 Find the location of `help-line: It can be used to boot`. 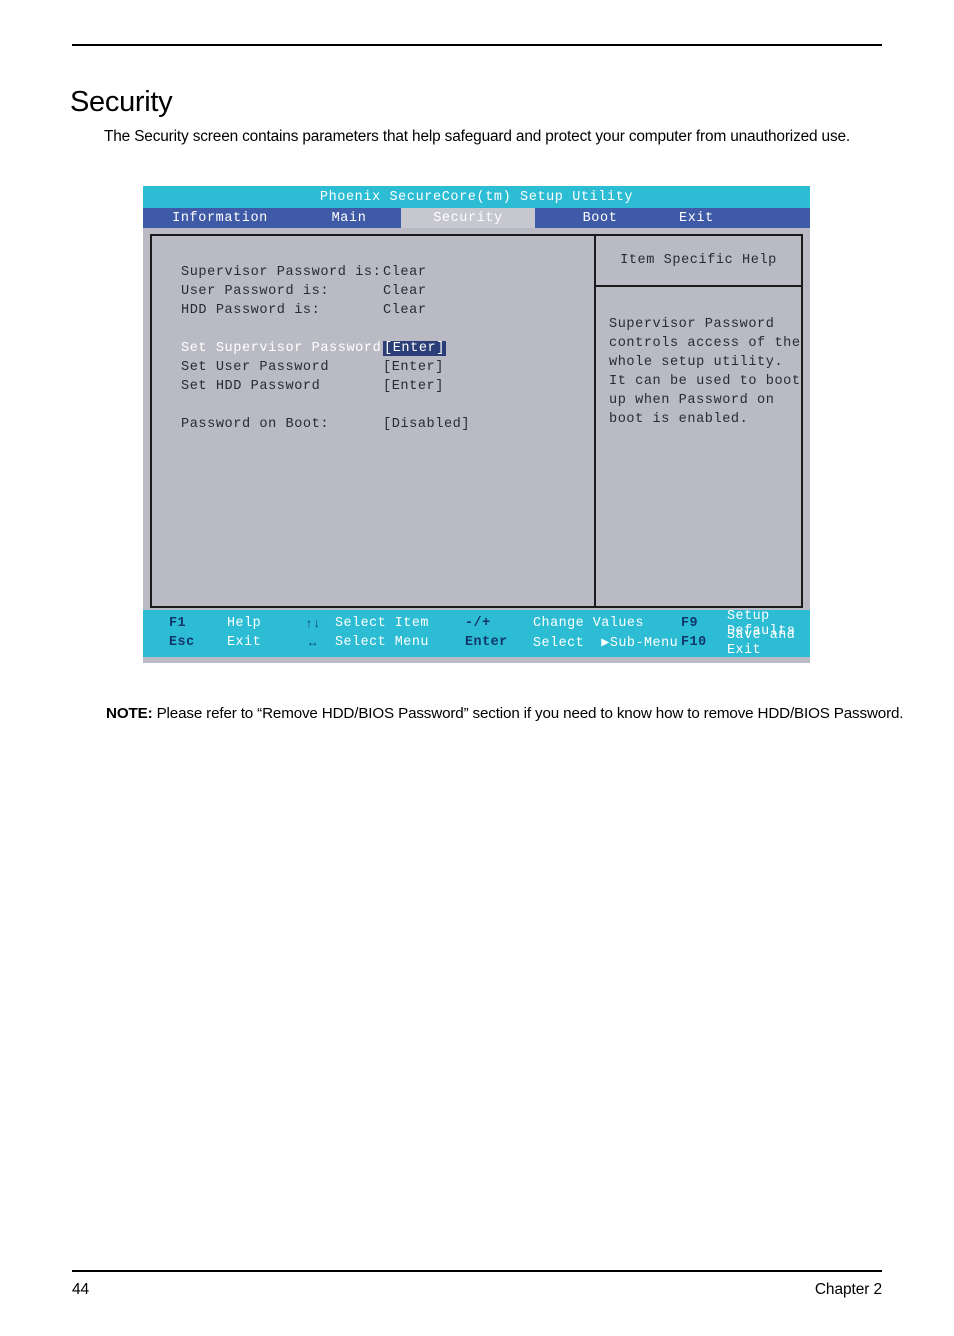

help-line: It can be used to boot is located at coordinates (705, 381).